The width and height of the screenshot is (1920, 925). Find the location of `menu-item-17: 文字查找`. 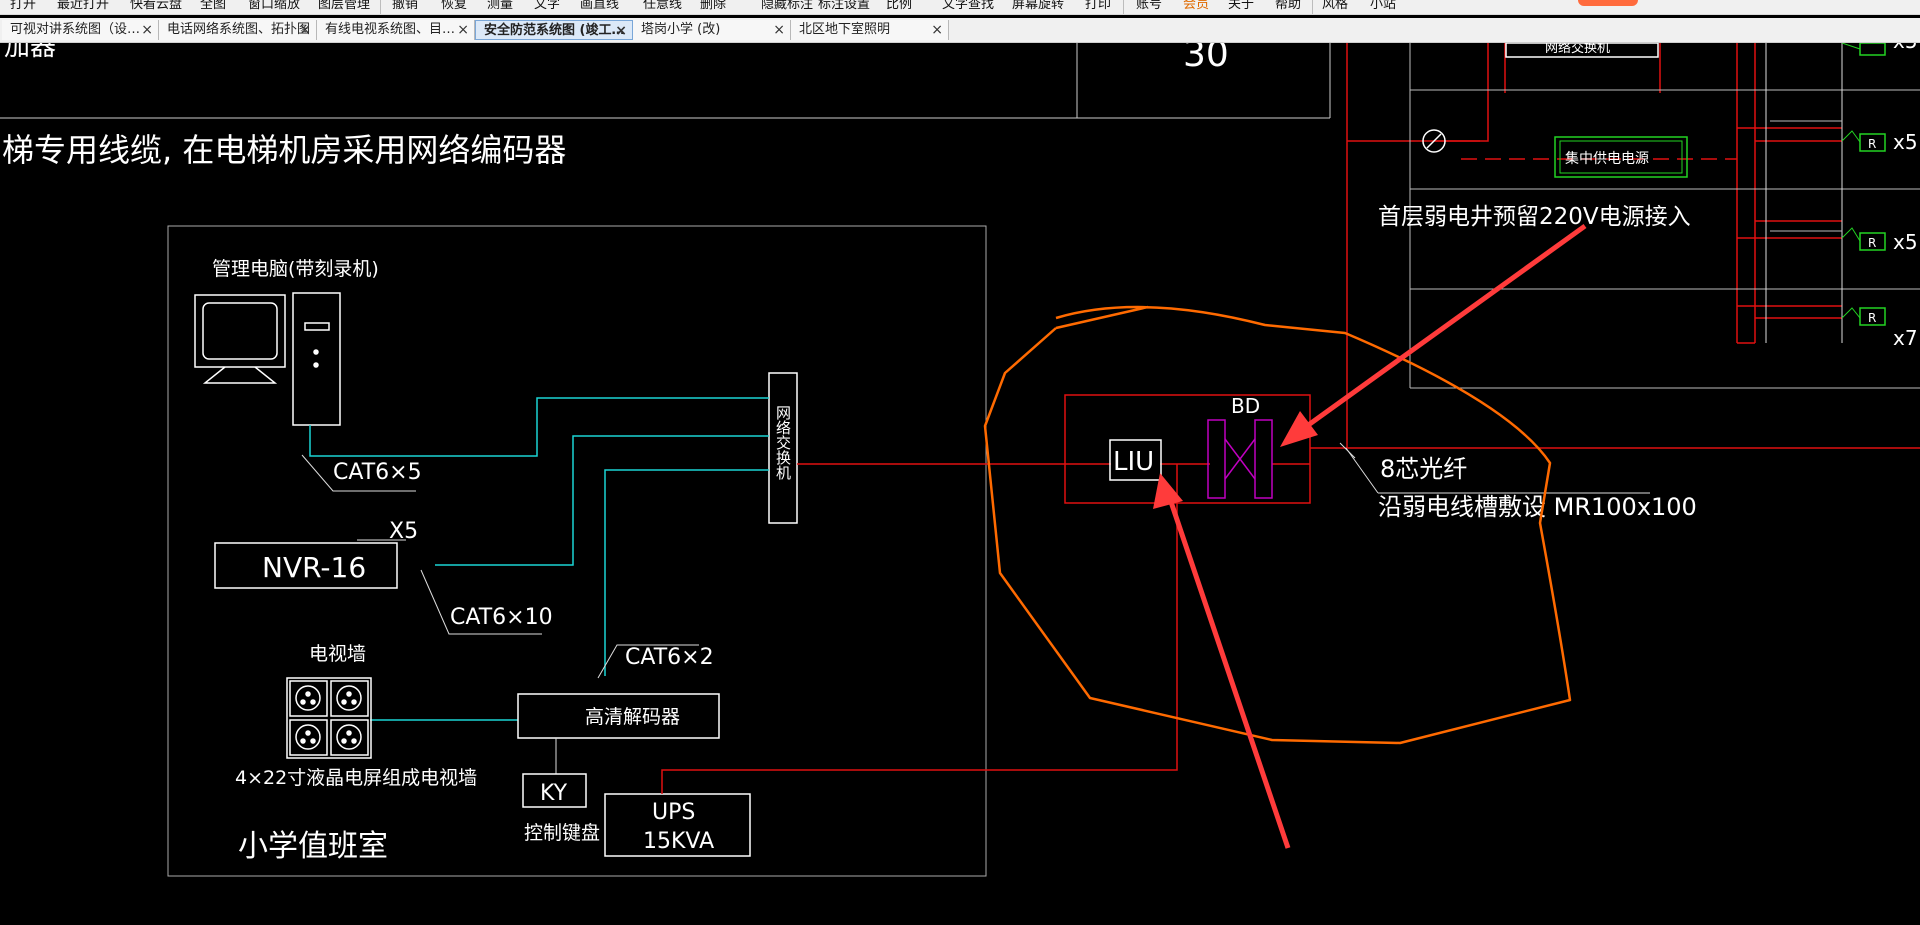

menu-item-17: 文字查找 is located at coordinates (968, 6).